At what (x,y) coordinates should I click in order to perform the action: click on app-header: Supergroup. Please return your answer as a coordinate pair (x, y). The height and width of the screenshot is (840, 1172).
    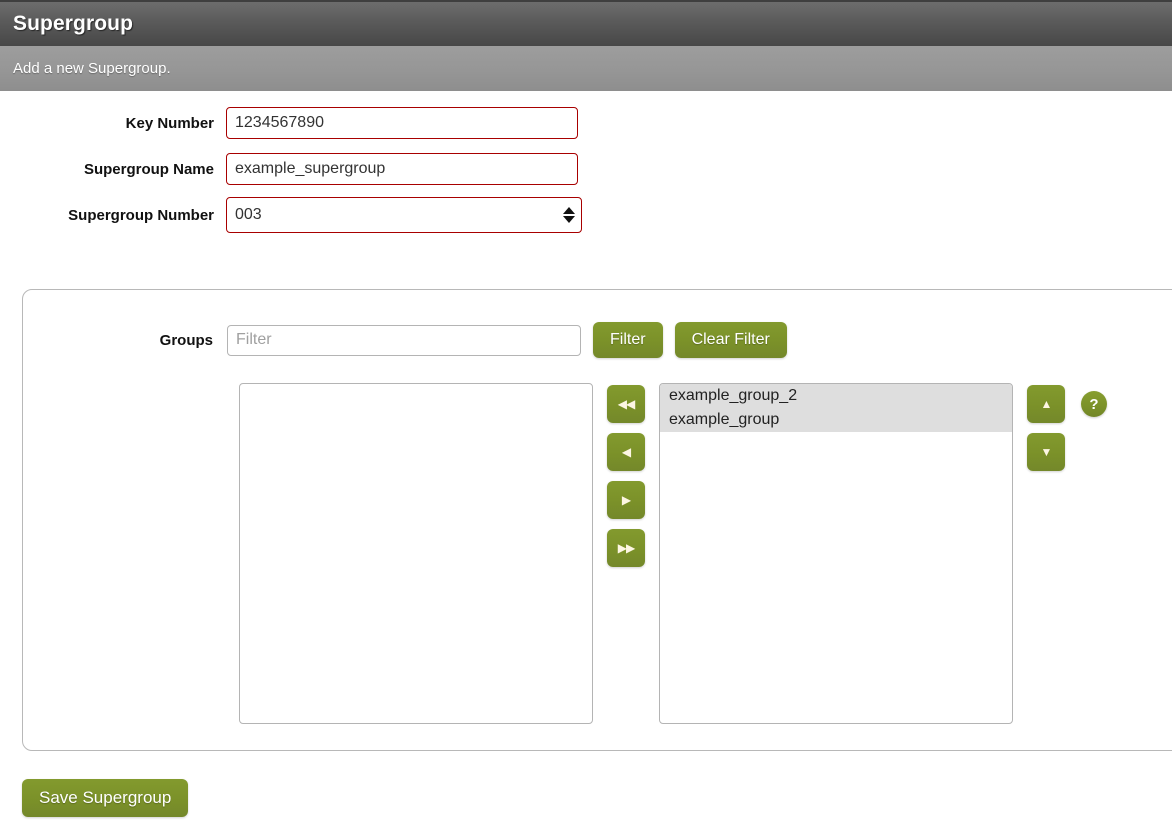
    Looking at the image, I should click on (586, 23).